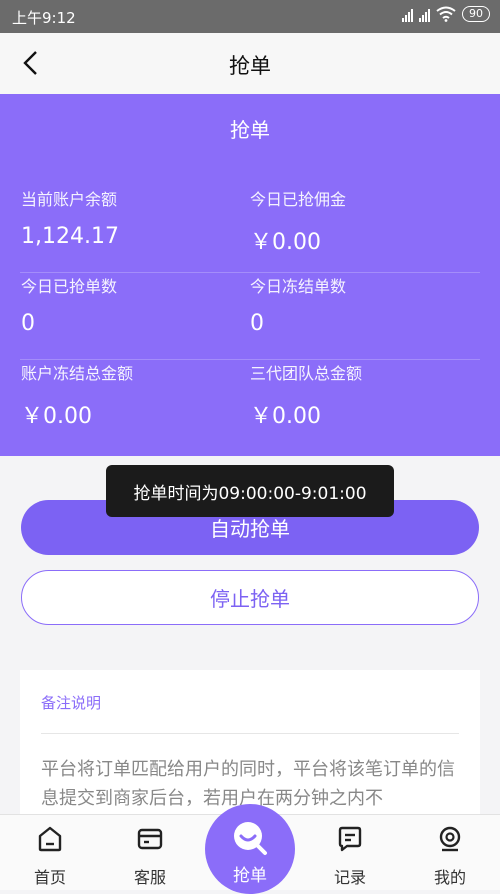 The image size is (500, 894). What do you see at coordinates (69, 199) in the screenshot?
I see `stat-label: 当前账户余额` at bounding box center [69, 199].